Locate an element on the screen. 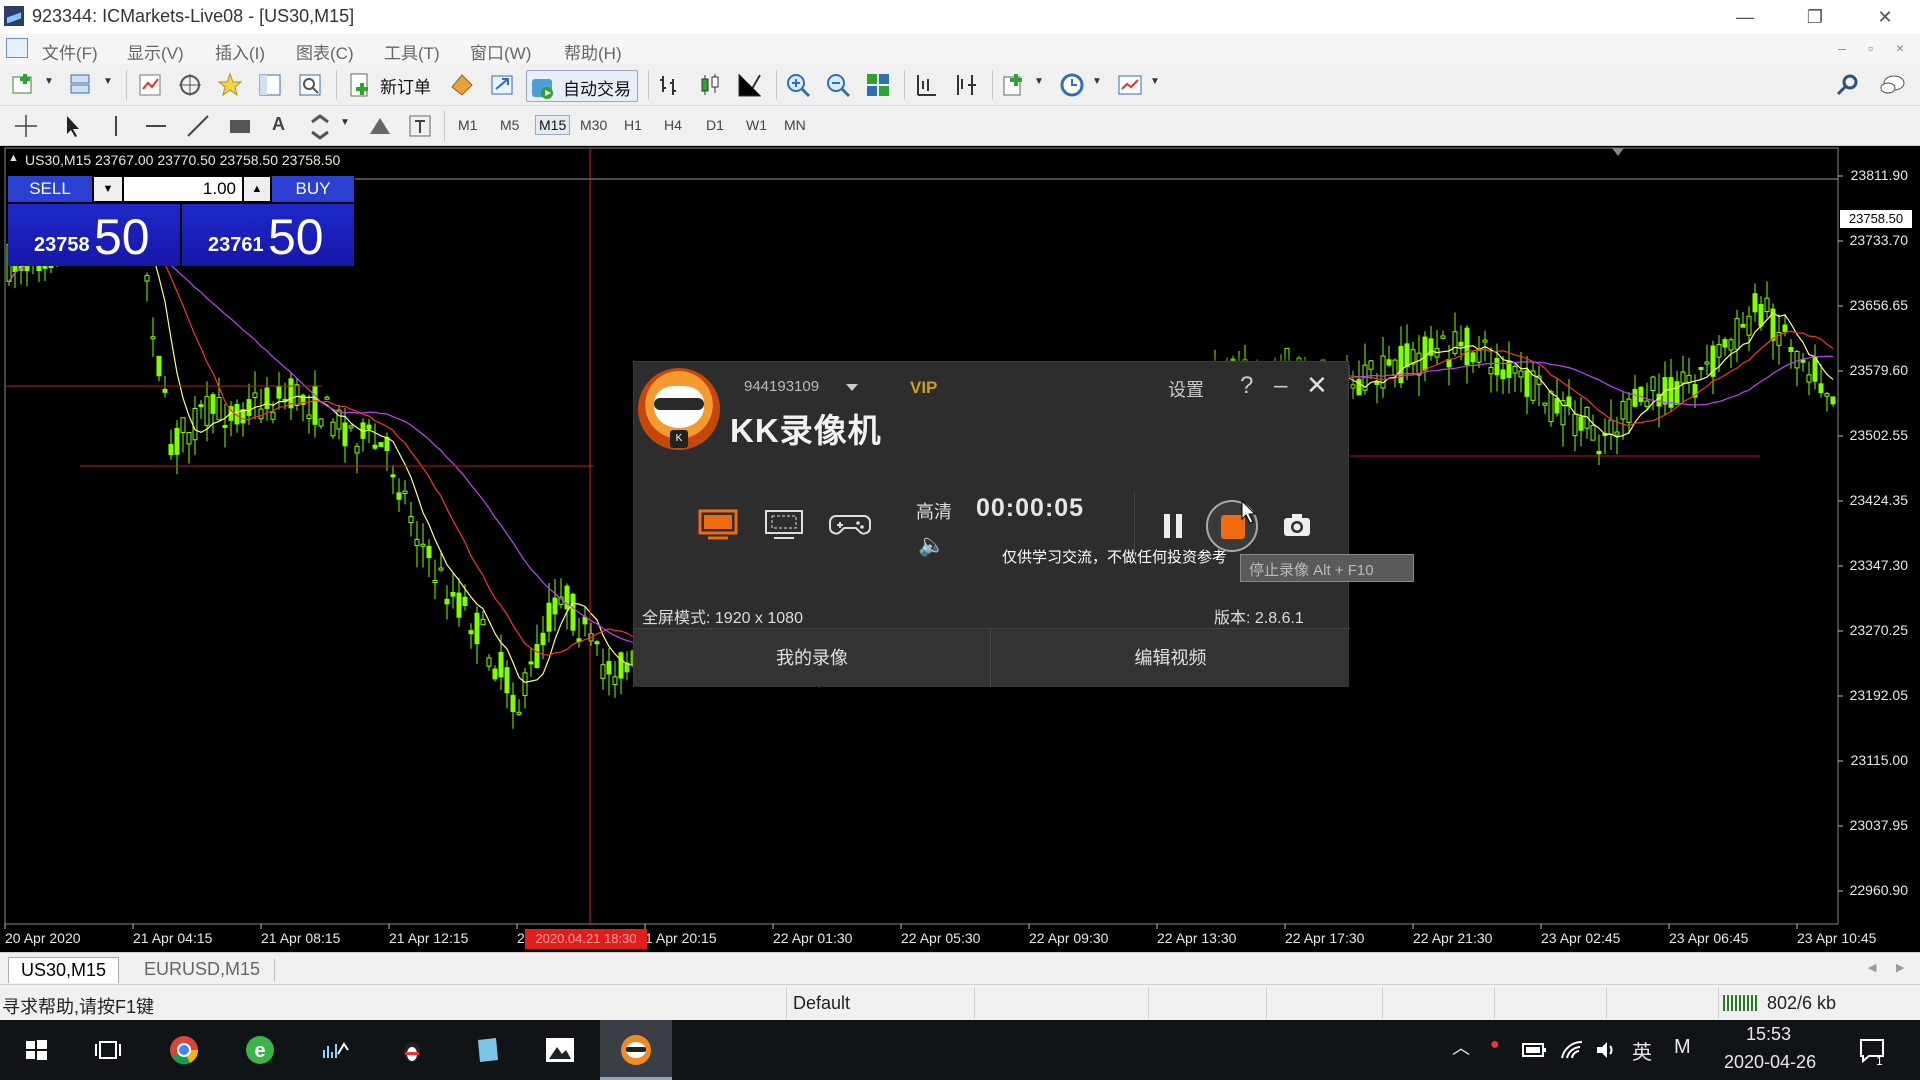 This screenshot has height=1080, width=1920. windows-start-icon is located at coordinates (36, 1050).